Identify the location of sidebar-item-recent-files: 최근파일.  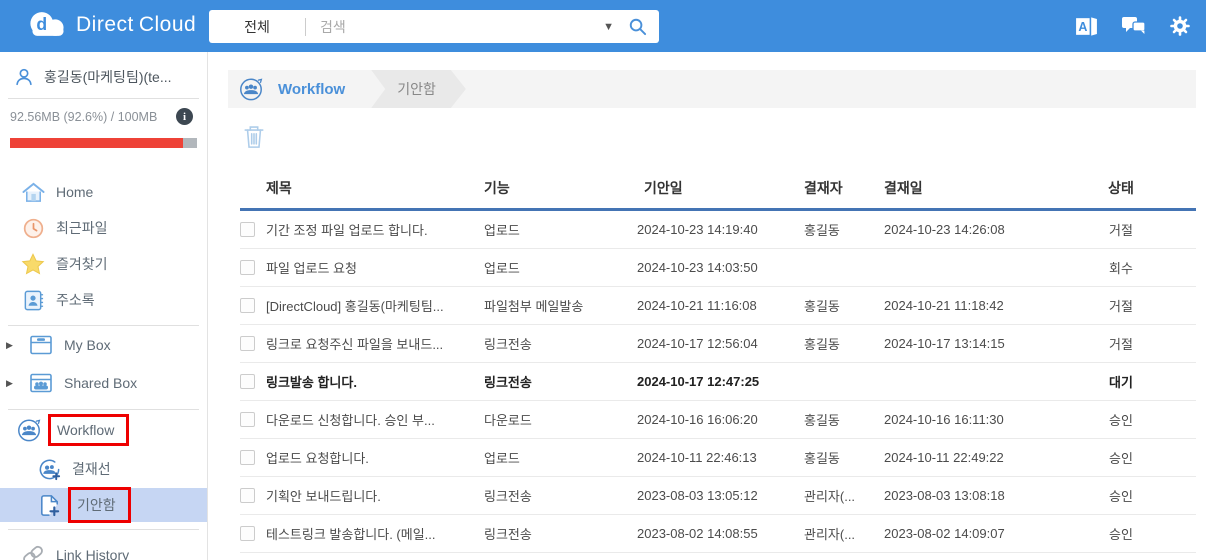
(103, 228).